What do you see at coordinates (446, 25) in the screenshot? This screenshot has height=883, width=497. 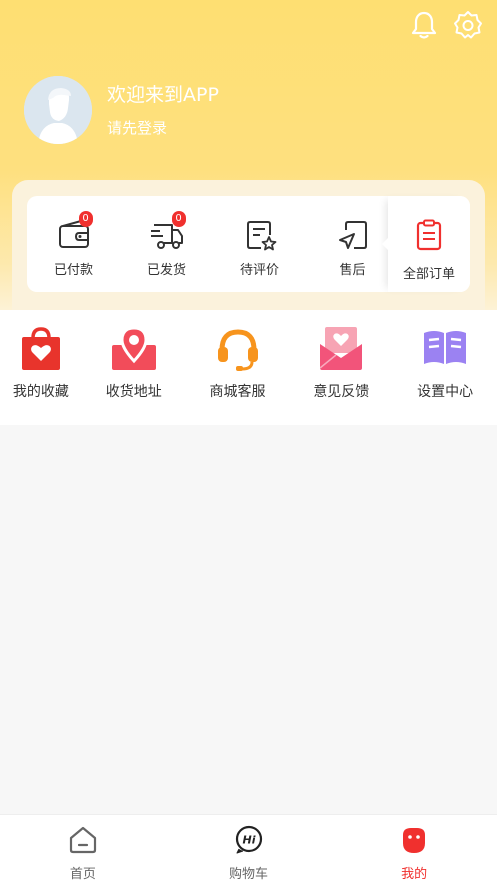 I see `header-actions` at bounding box center [446, 25].